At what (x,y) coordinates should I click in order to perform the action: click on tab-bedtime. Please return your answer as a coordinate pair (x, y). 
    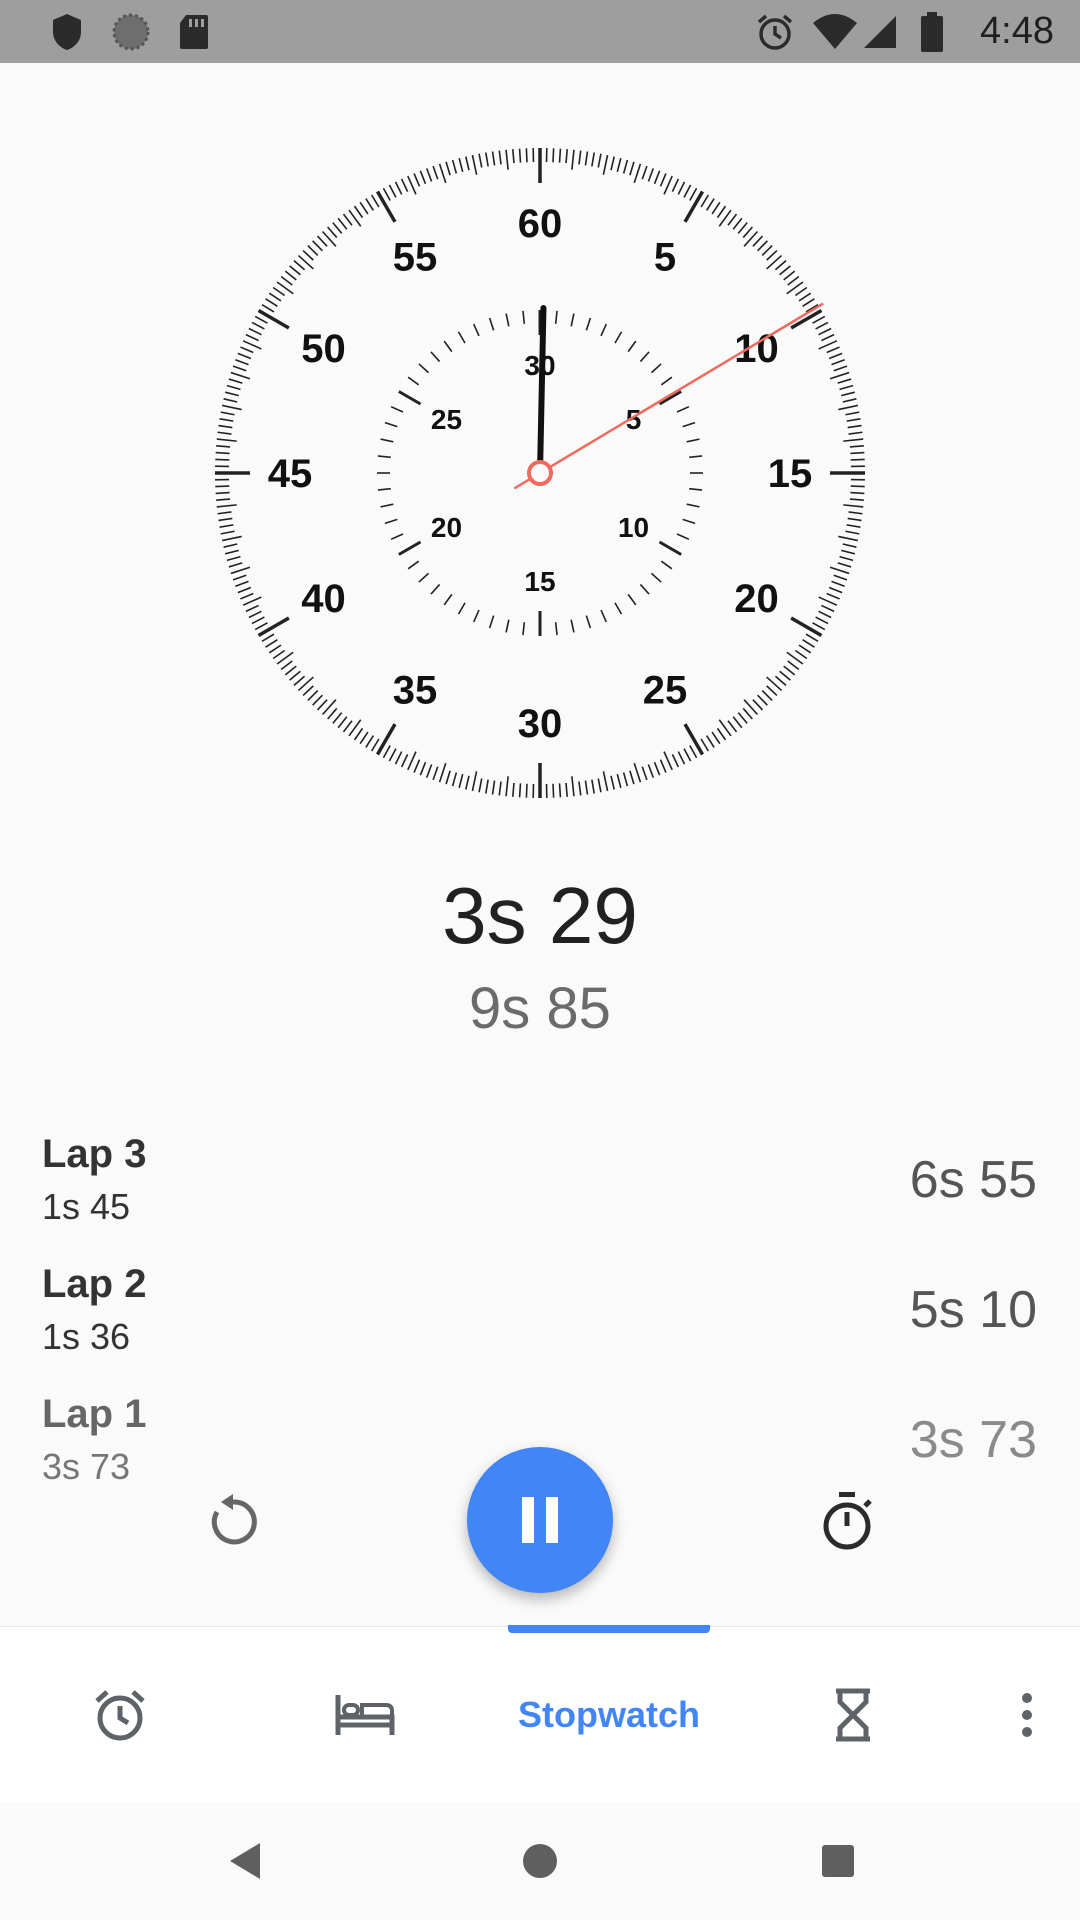
    Looking at the image, I should click on (365, 1715).